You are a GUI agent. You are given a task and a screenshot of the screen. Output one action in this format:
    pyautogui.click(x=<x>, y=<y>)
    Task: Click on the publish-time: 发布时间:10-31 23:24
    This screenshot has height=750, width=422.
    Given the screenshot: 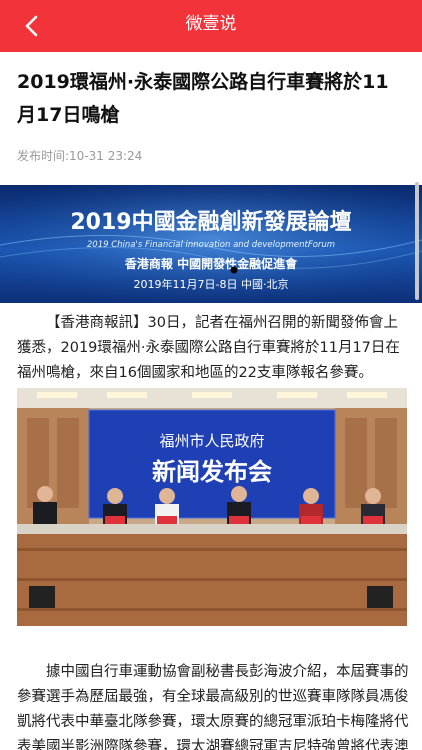 What is the action you would take?
    pyautogui.click(x=80, y=156)
    